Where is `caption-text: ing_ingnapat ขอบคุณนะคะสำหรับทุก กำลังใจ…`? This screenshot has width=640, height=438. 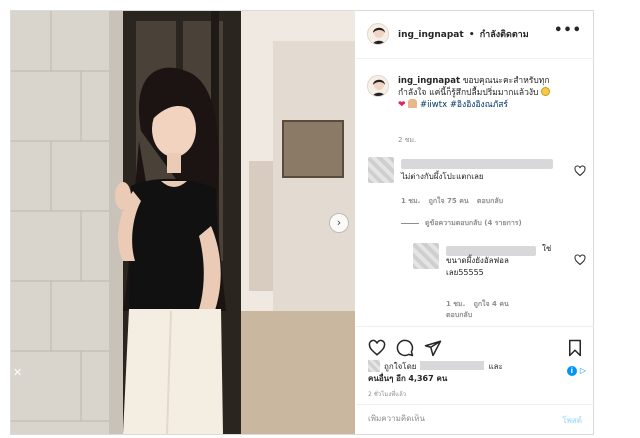 caption-text: ing_ingnapat ขอบคุณนะคะสำหรับทุก กำลังใจ… is located at coordinates (492, 93).